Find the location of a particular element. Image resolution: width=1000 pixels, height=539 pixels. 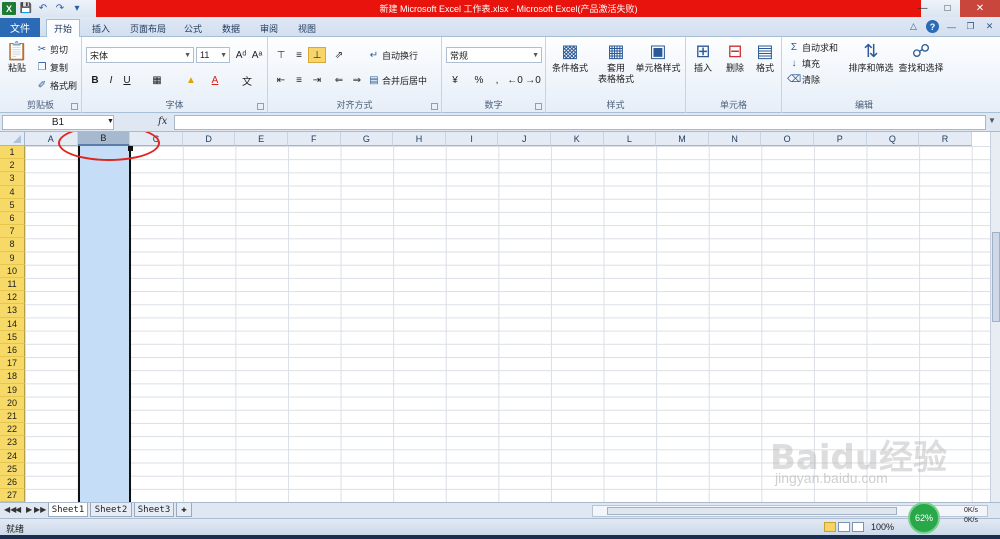

row-header-3: 3 is located at coordinates (12, 179).